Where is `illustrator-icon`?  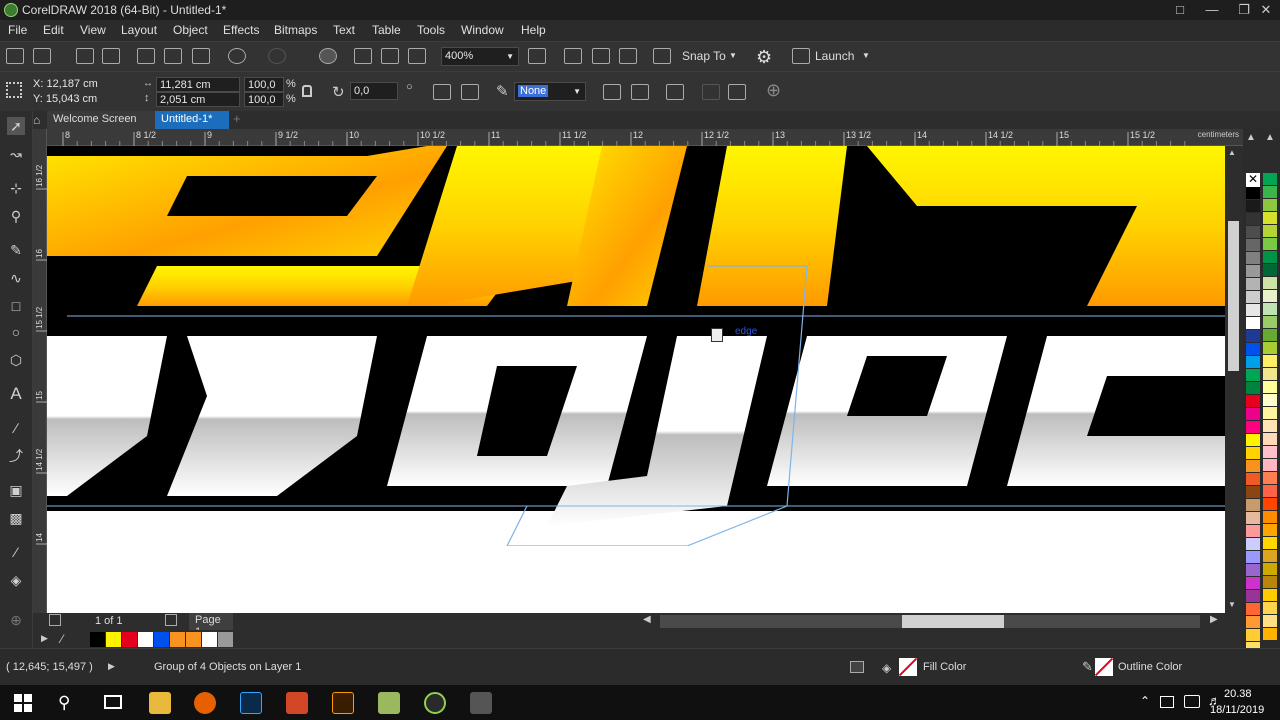 illustrator-icon is located at coordinates (343, 703).